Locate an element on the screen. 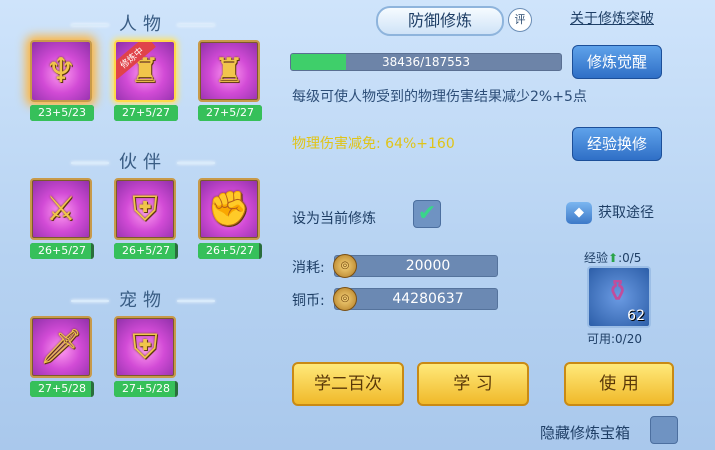 The image size is (715, 450). section-title-characters: 人物 is located at coordinates (143, 23).